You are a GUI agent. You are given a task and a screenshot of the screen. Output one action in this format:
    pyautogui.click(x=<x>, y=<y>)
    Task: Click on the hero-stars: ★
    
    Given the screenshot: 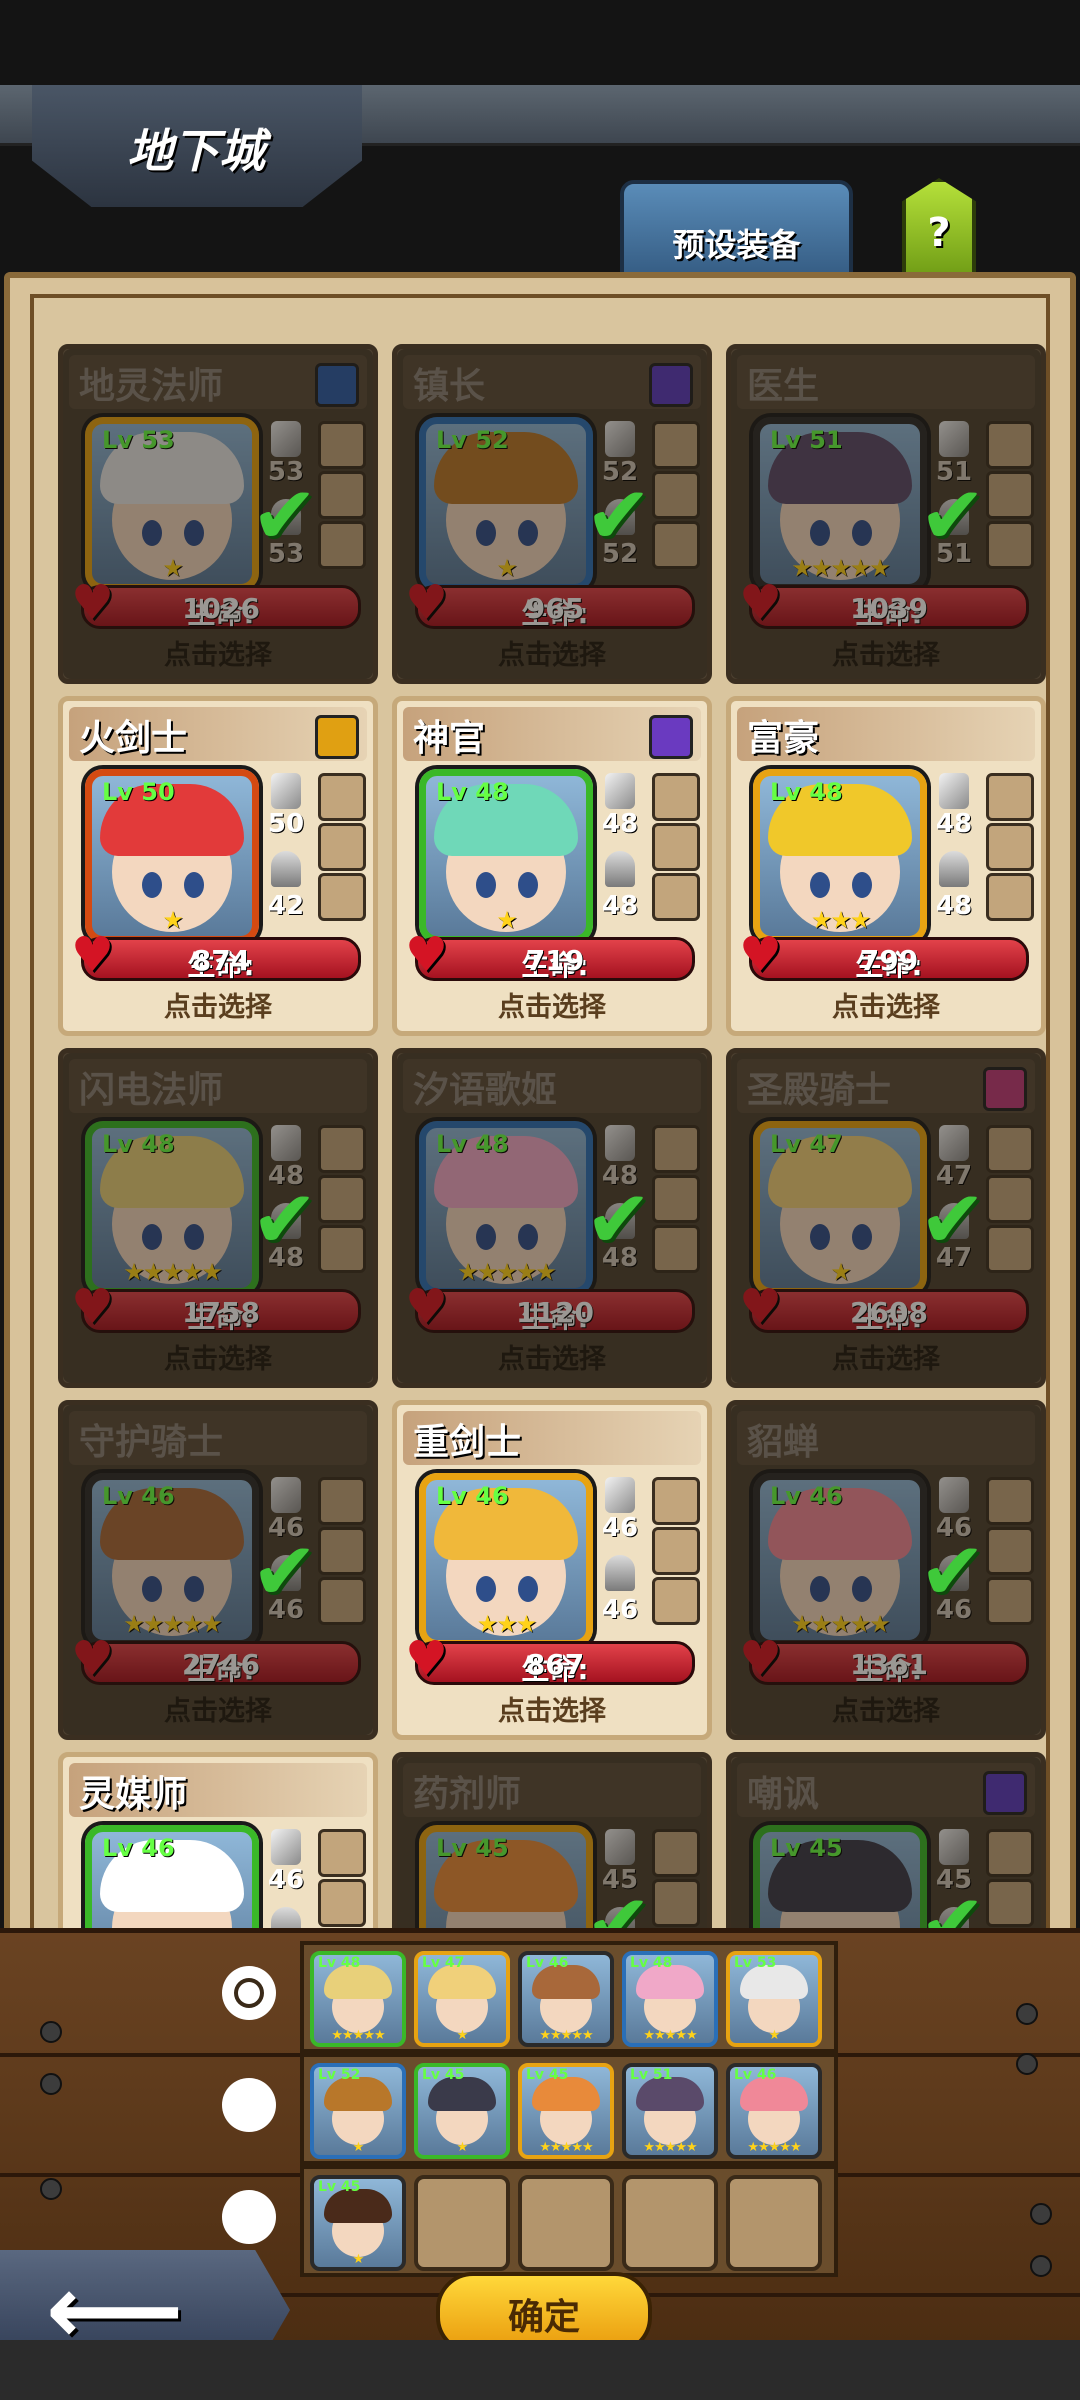 What is the action you would take?
    pyautogui.click(x=173, y=920)
    